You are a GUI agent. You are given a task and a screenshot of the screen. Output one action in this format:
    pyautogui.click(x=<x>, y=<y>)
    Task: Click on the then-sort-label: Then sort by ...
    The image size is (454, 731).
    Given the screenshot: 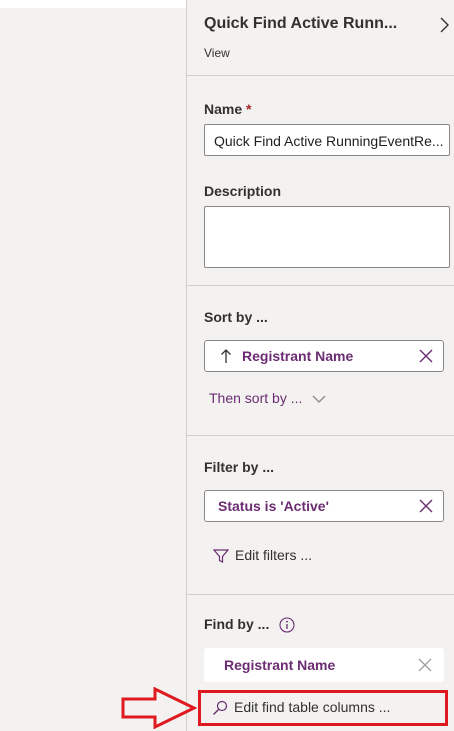 What is the action you would take?
    pyautogui.click(x=256, y=398)
    